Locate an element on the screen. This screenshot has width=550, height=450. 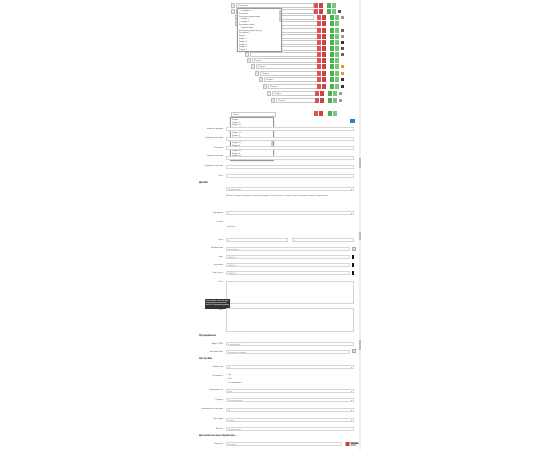
page-scrollbar-thumb is located at coordinates (360, 163).